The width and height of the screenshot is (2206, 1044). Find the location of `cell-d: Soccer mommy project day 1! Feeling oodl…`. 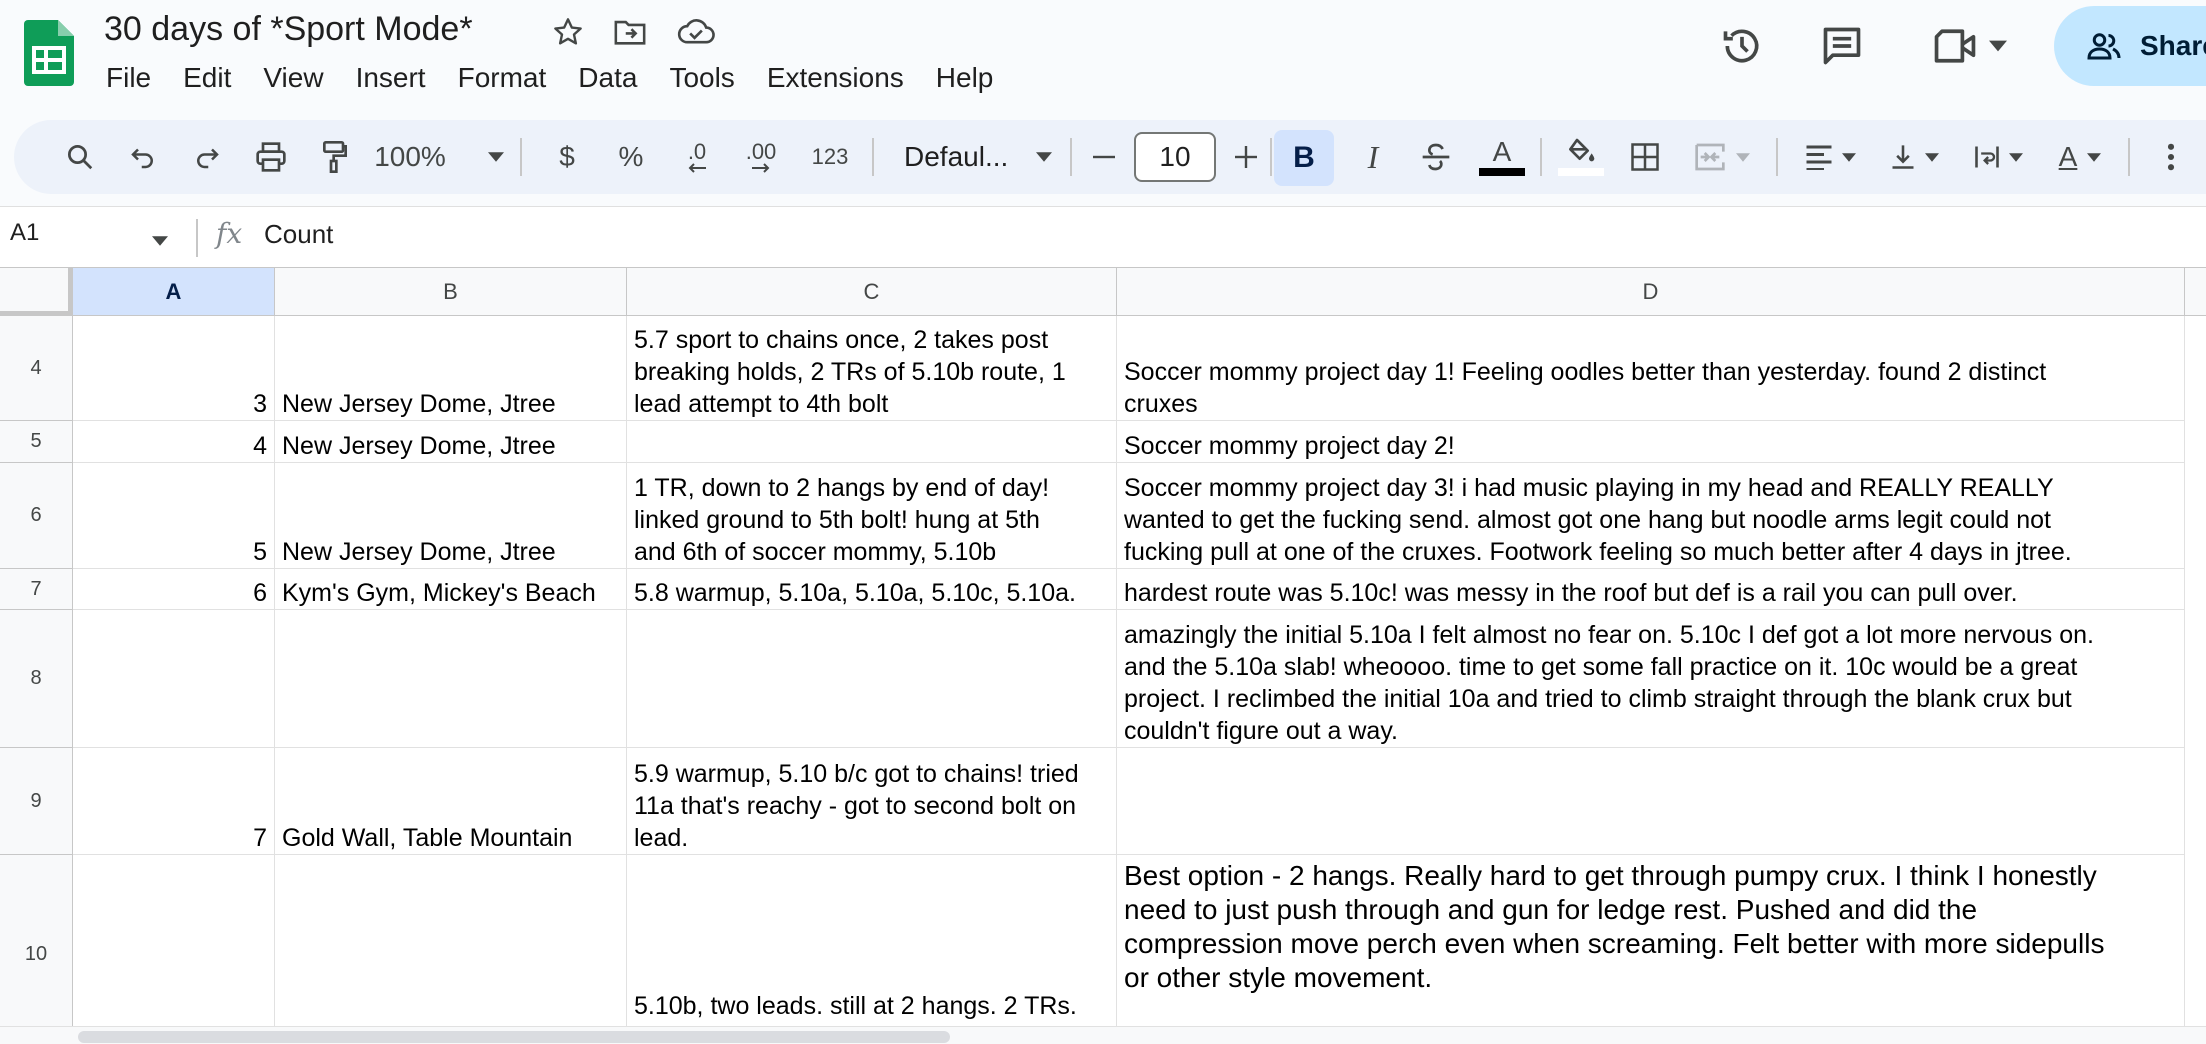

cell-d: Soccer mommy project day 1! Feeling oodl… is located at coordinates (1651, 368).